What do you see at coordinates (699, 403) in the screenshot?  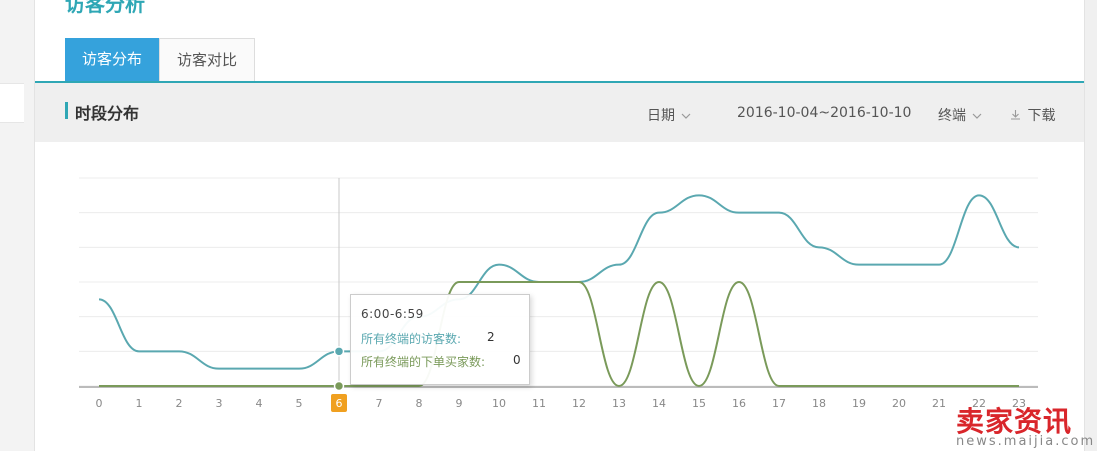 I see `x-tick-label: 15` at bounding box center [699, 403].